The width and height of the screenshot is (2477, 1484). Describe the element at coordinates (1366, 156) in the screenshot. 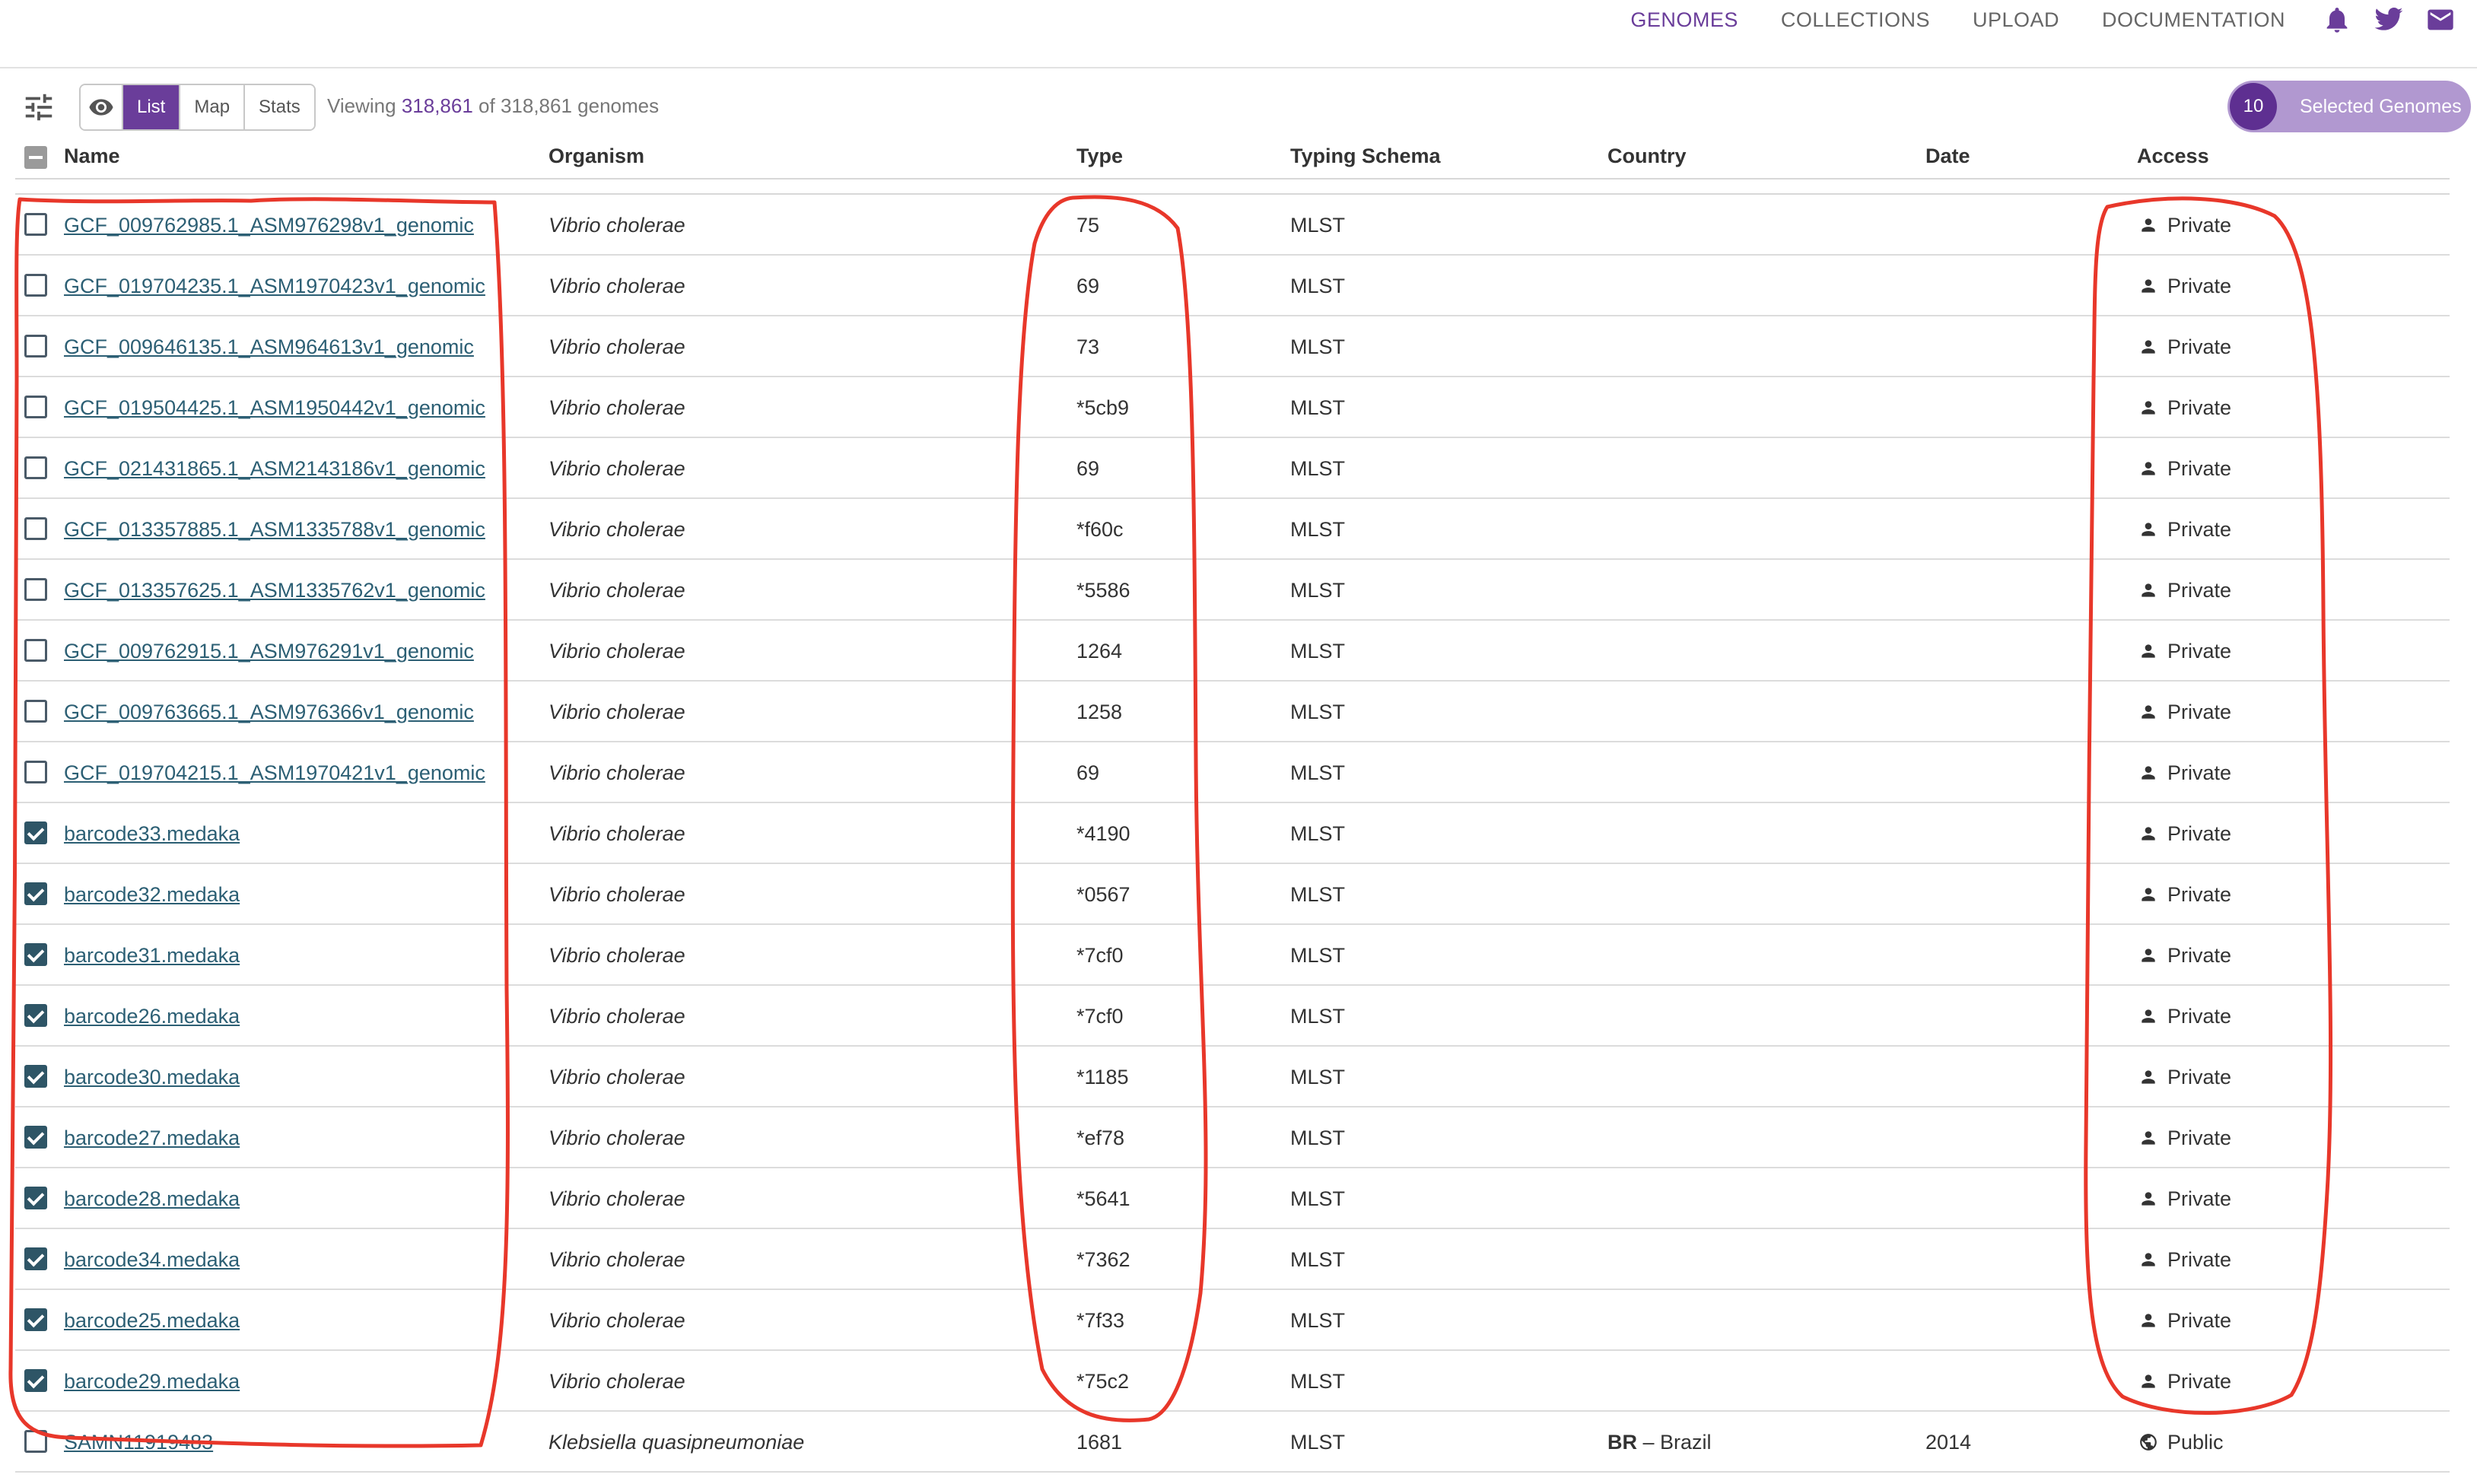

I see `header-typing-schema: Typing Schema` at that location.